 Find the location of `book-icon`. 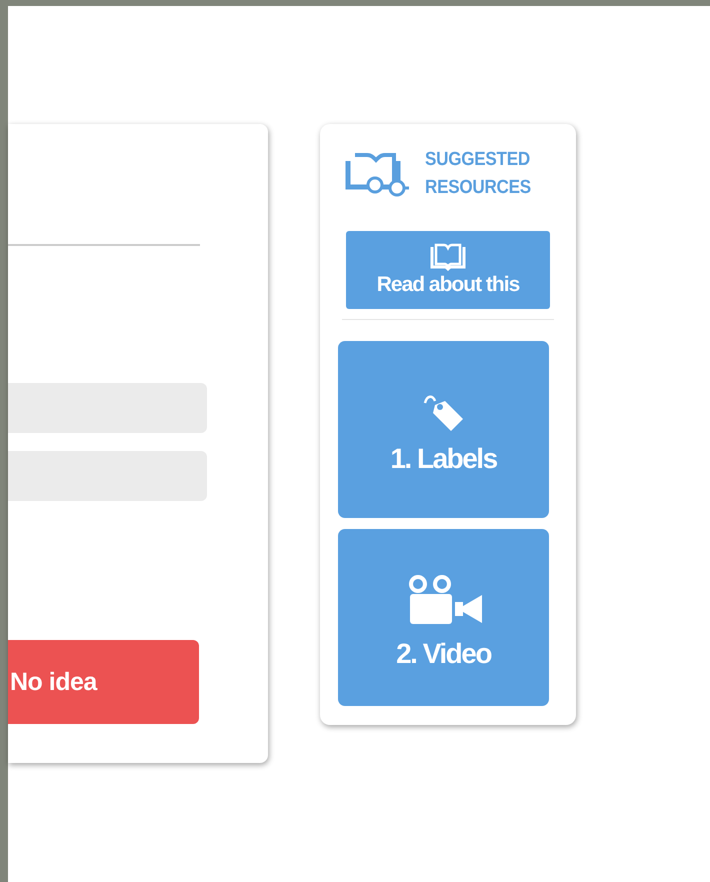

book-icon is located at coordinates (448, 257).